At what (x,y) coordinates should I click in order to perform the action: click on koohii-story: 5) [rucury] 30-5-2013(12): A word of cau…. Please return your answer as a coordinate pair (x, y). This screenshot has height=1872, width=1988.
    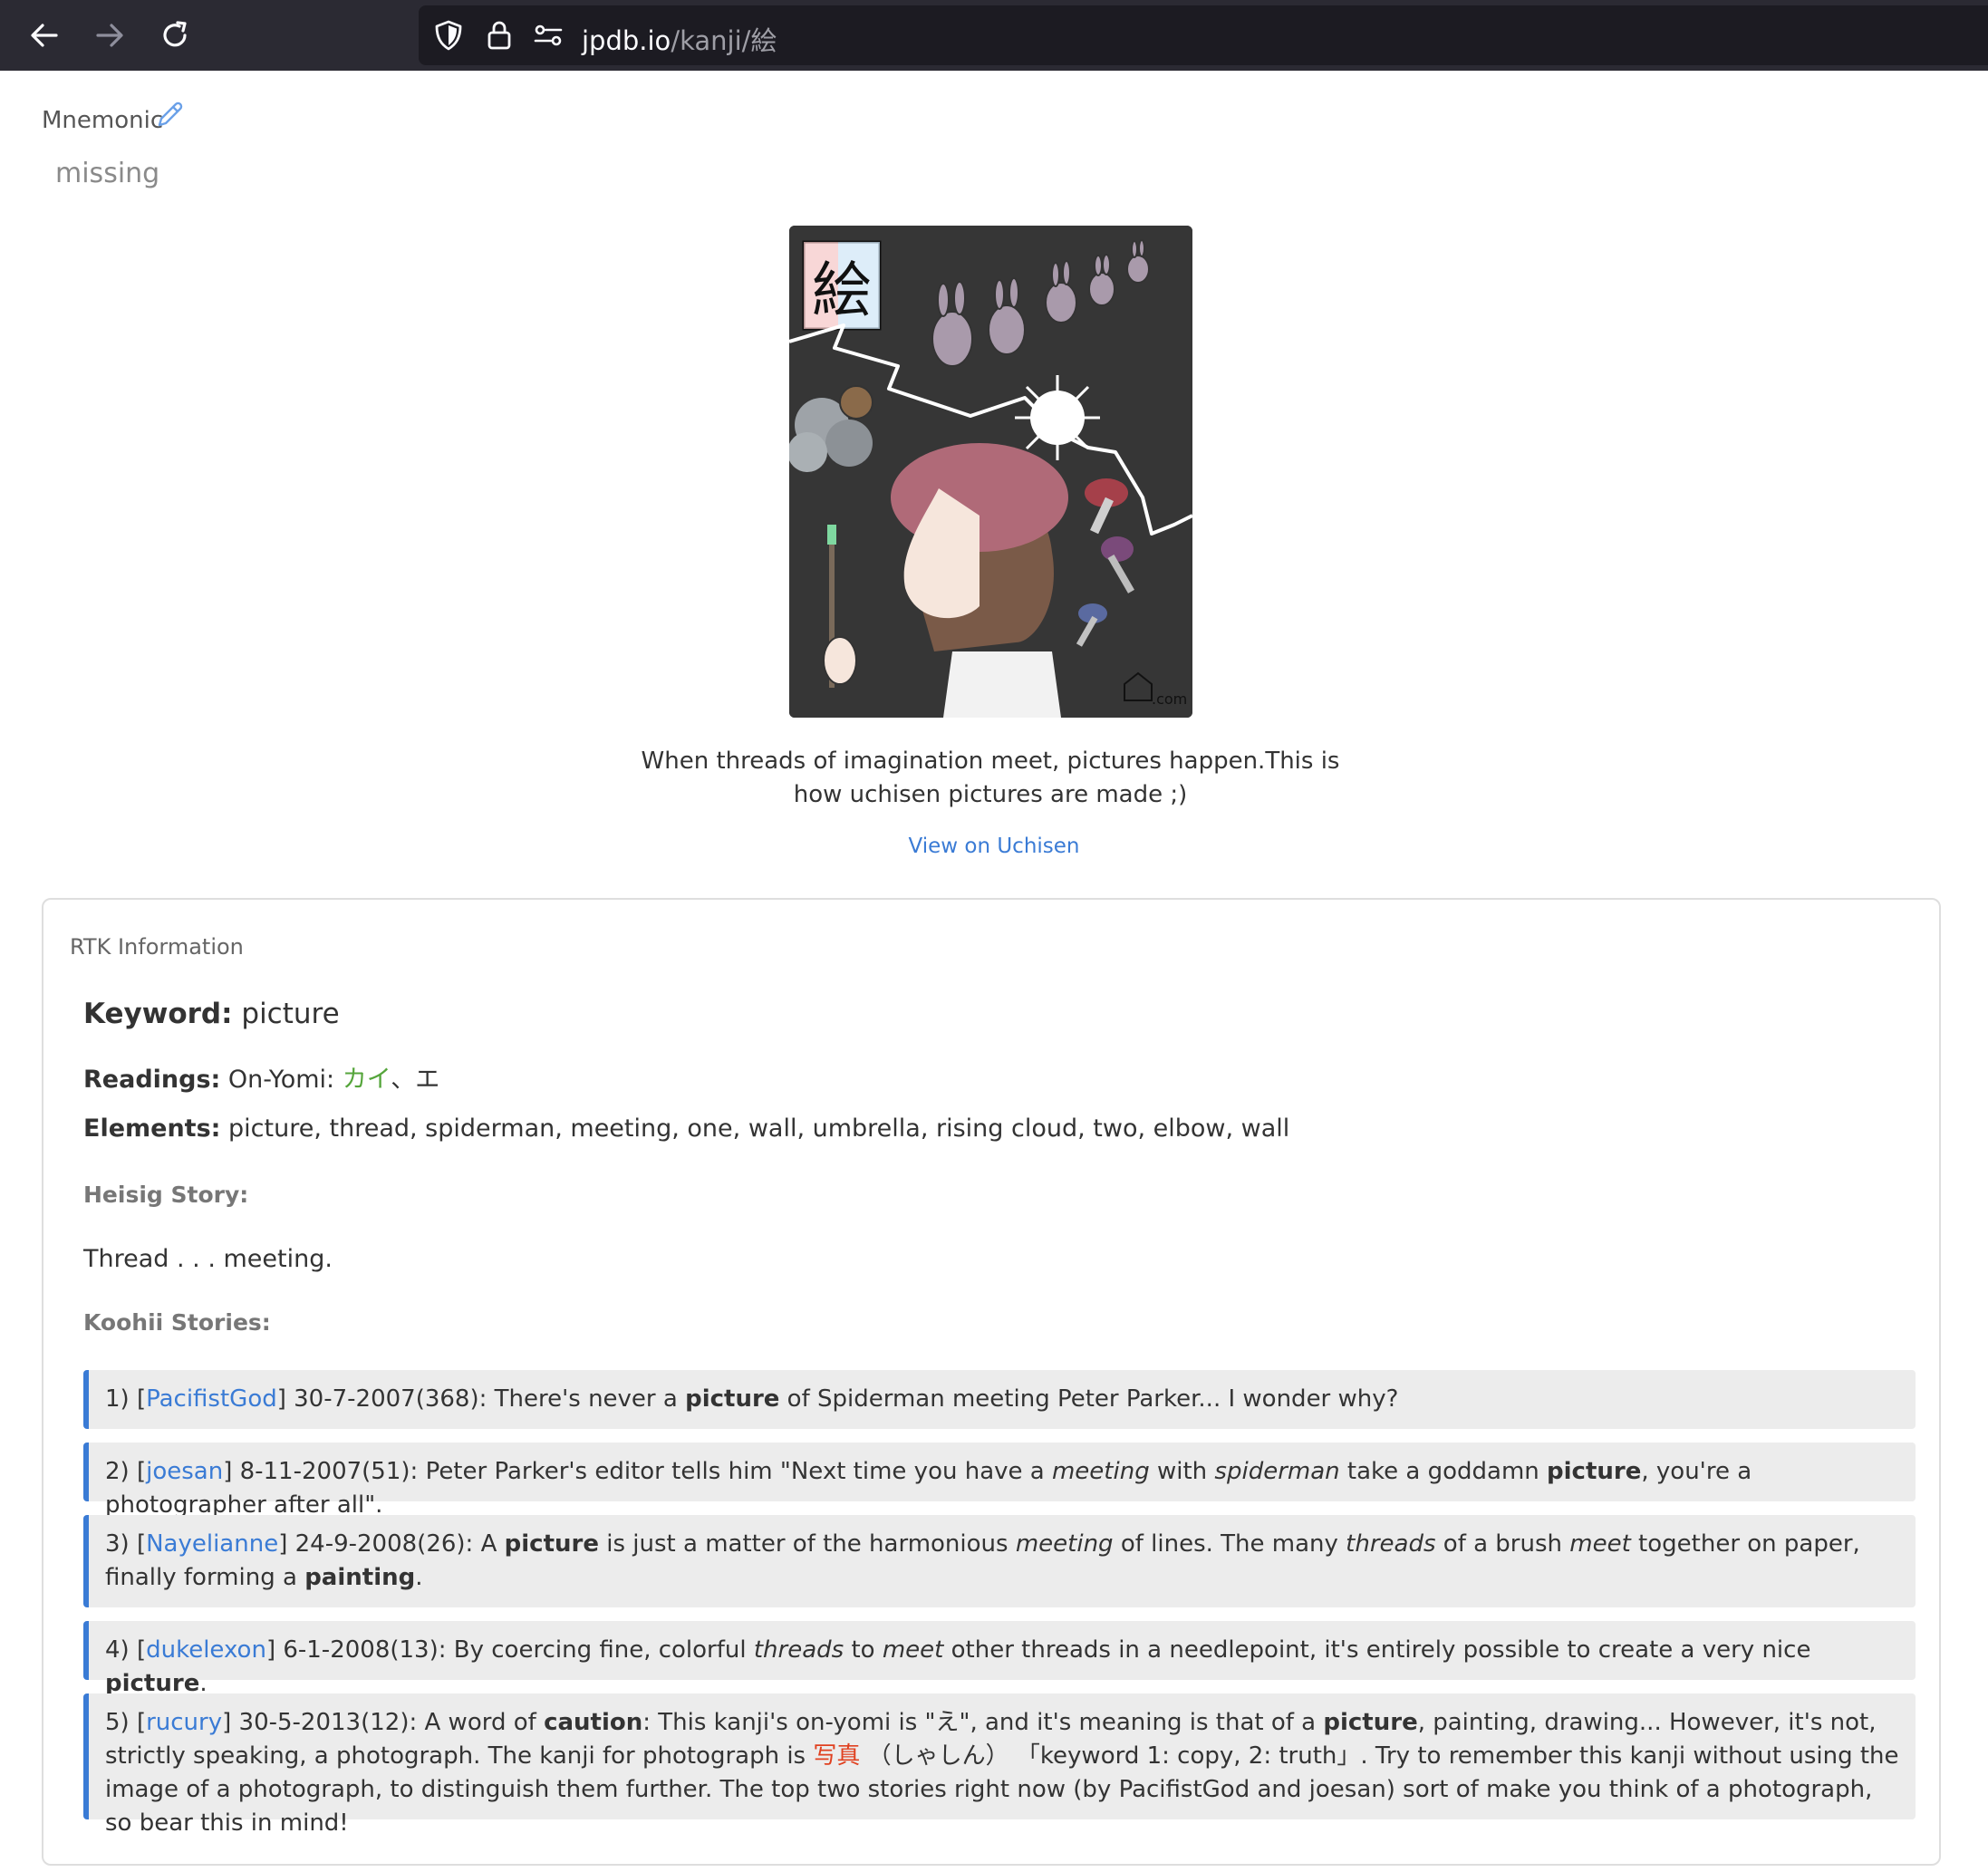
    Looking at the image, I should click on (999, 1765).